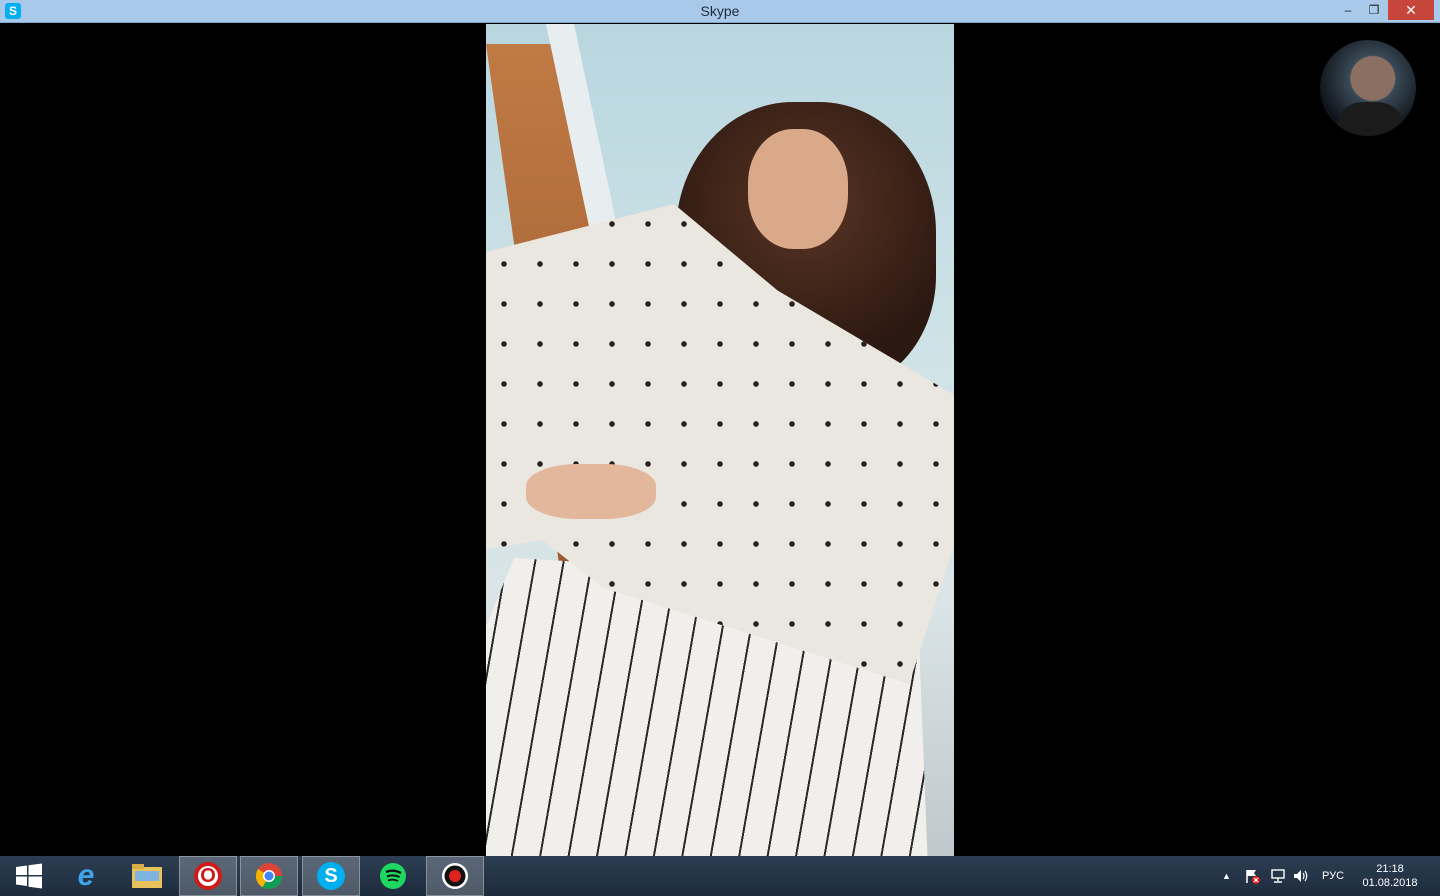 The height and width of the screenshot is (896, 1440). I want to click on minimize-button: –, so click(1348, 10).